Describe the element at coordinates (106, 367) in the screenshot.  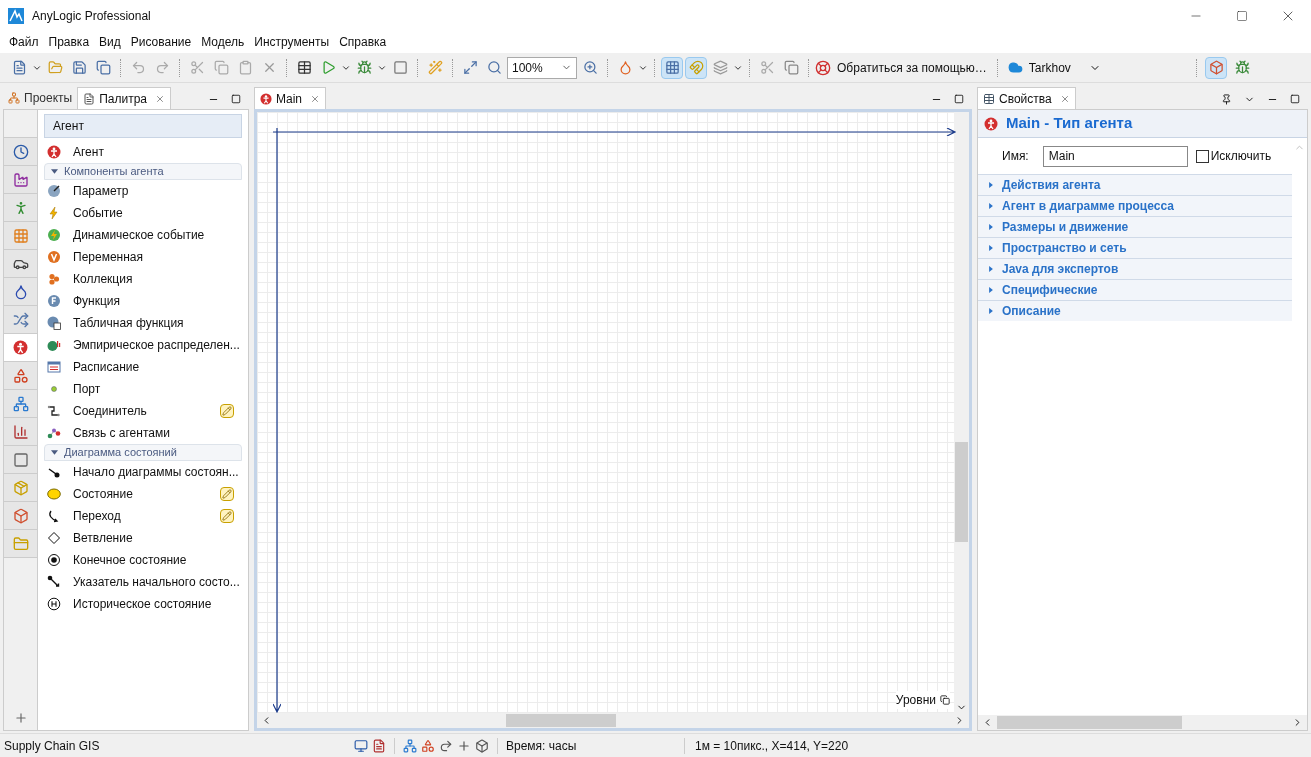
I see `palette-item: Расписание` at that location.